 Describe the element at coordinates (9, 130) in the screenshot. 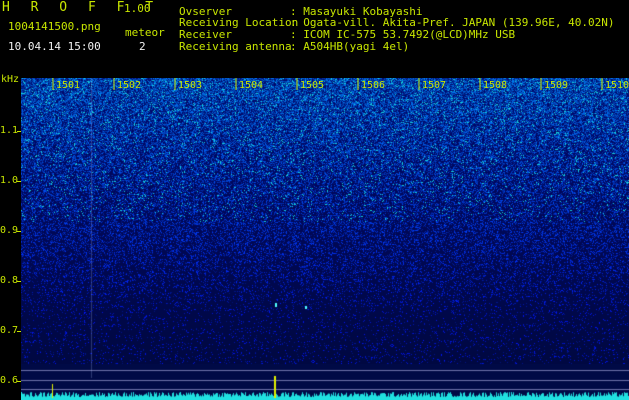

I see `y-tick-label: 1.1` at that location.